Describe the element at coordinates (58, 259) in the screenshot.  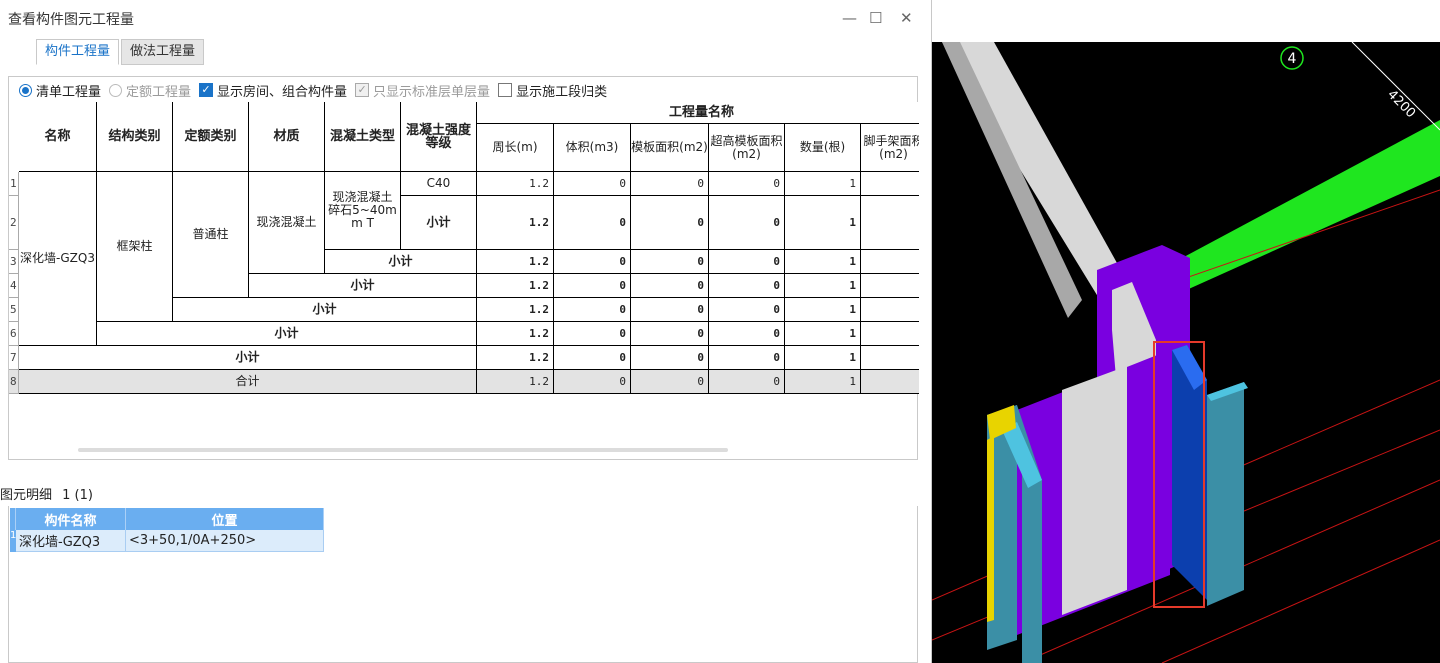
I see `cell-component-name: 深化墙-GZQ3` at that location.